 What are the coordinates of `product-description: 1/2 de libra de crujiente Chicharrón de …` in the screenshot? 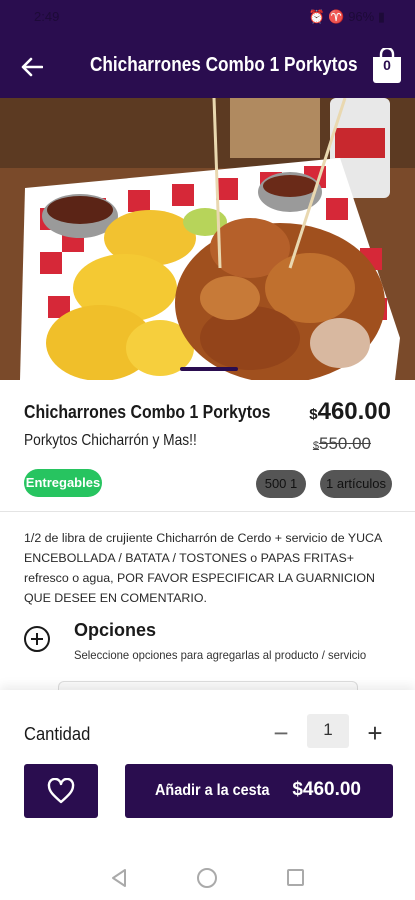 It's located at (203, 568).